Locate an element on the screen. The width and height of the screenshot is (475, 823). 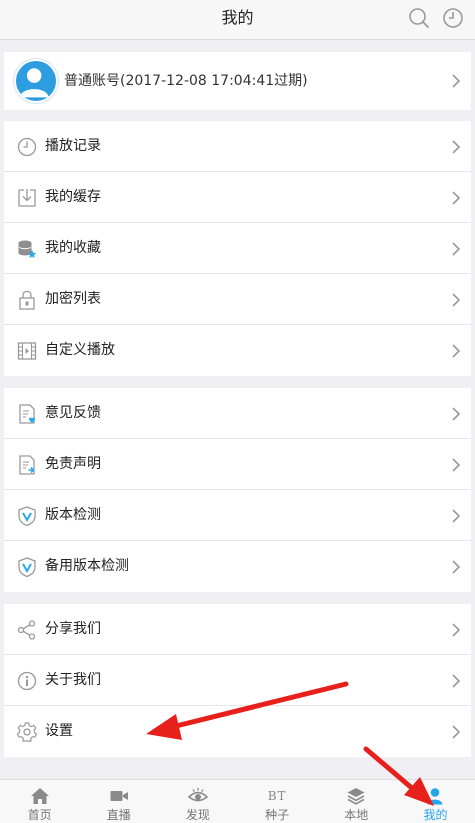
tab-label: 直播 is located at coordinates (118, 815).